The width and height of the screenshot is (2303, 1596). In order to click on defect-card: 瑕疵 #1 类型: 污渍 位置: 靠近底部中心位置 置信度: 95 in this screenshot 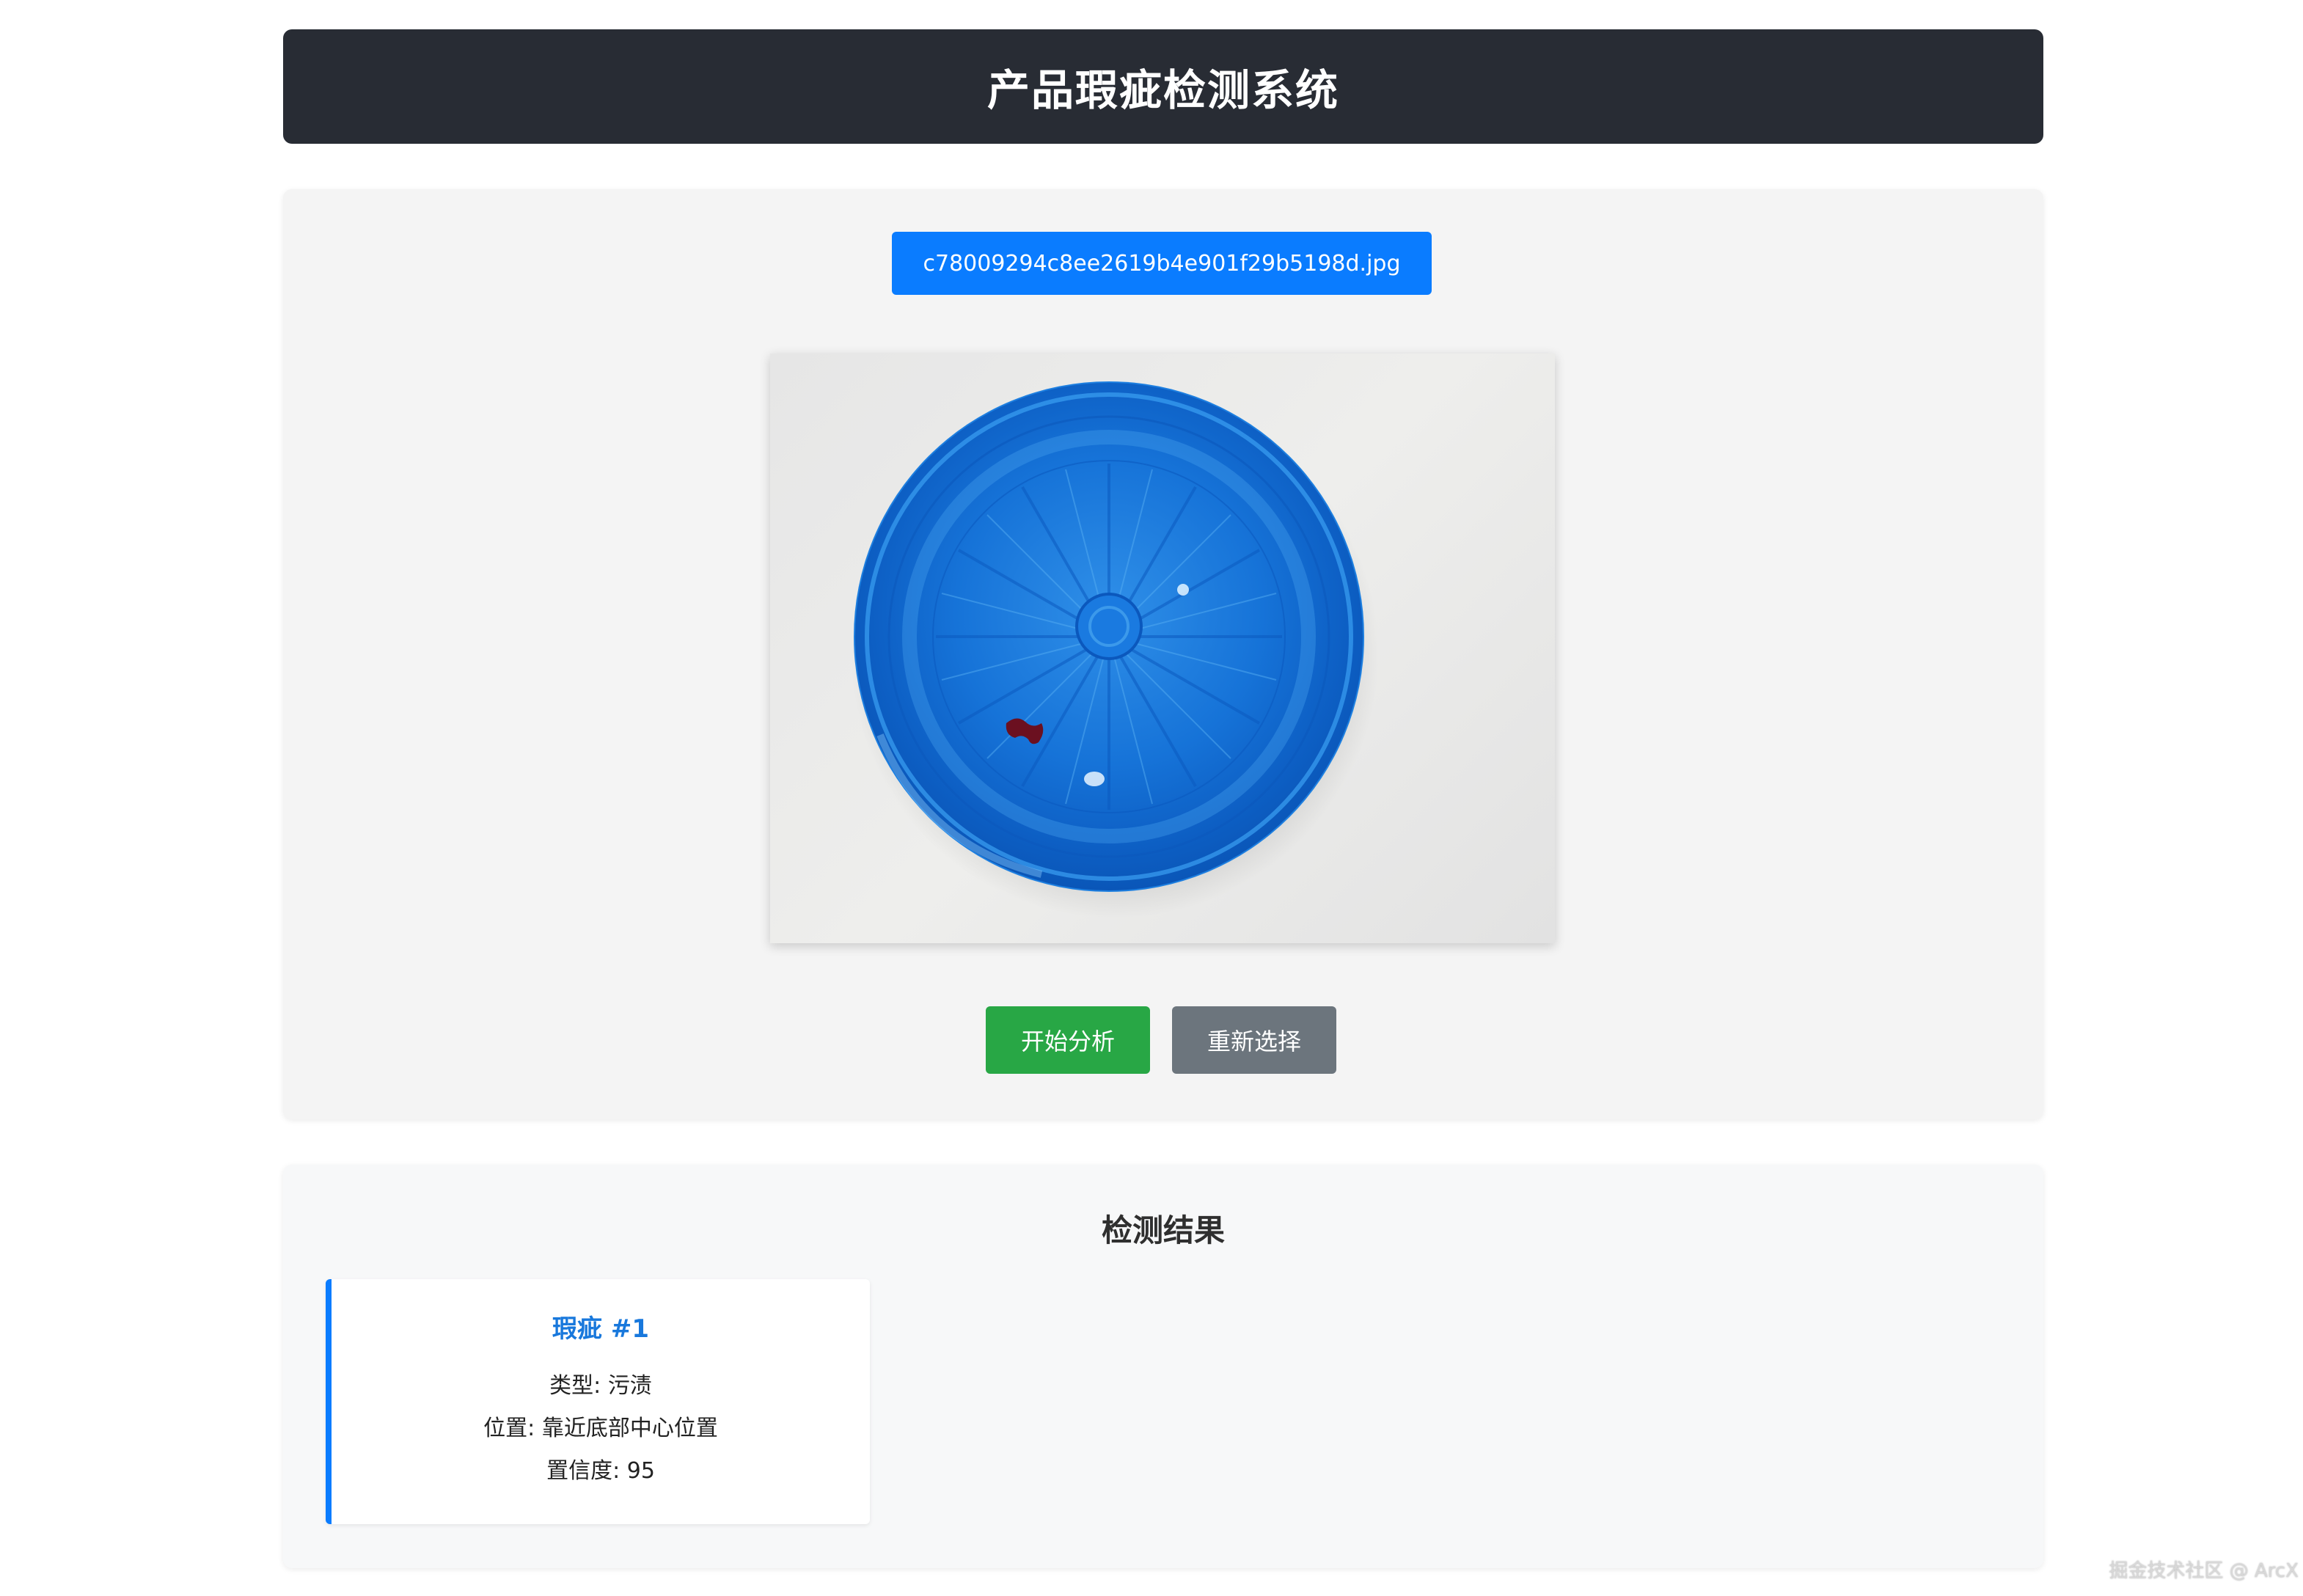, I will do `click(598, 1401)`.